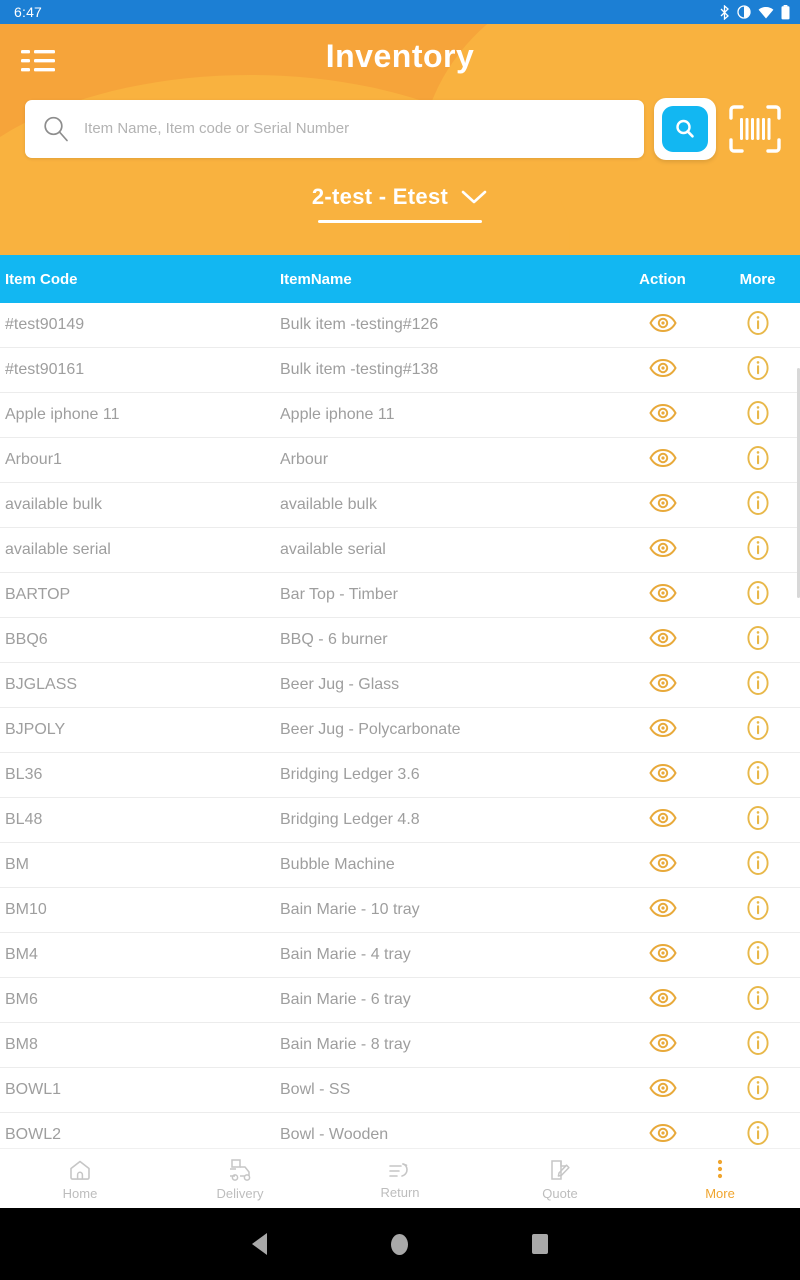 This screenshot has width=800, height=1280. What do you see at coordinates (755, 129) in the screenshot?
I see `barcode-scan-icon` at bounding box center [755, 129].